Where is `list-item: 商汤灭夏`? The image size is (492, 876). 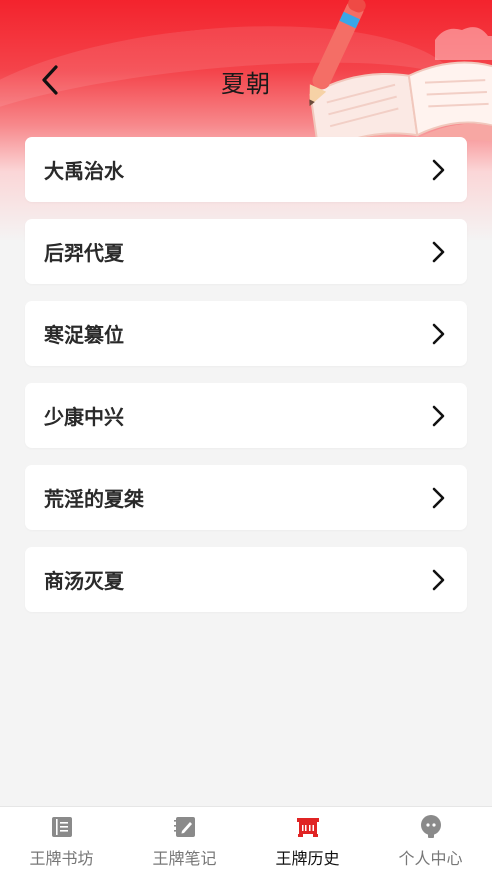
list-item: 商汤灭夏 is located at coordinates (246, 579).